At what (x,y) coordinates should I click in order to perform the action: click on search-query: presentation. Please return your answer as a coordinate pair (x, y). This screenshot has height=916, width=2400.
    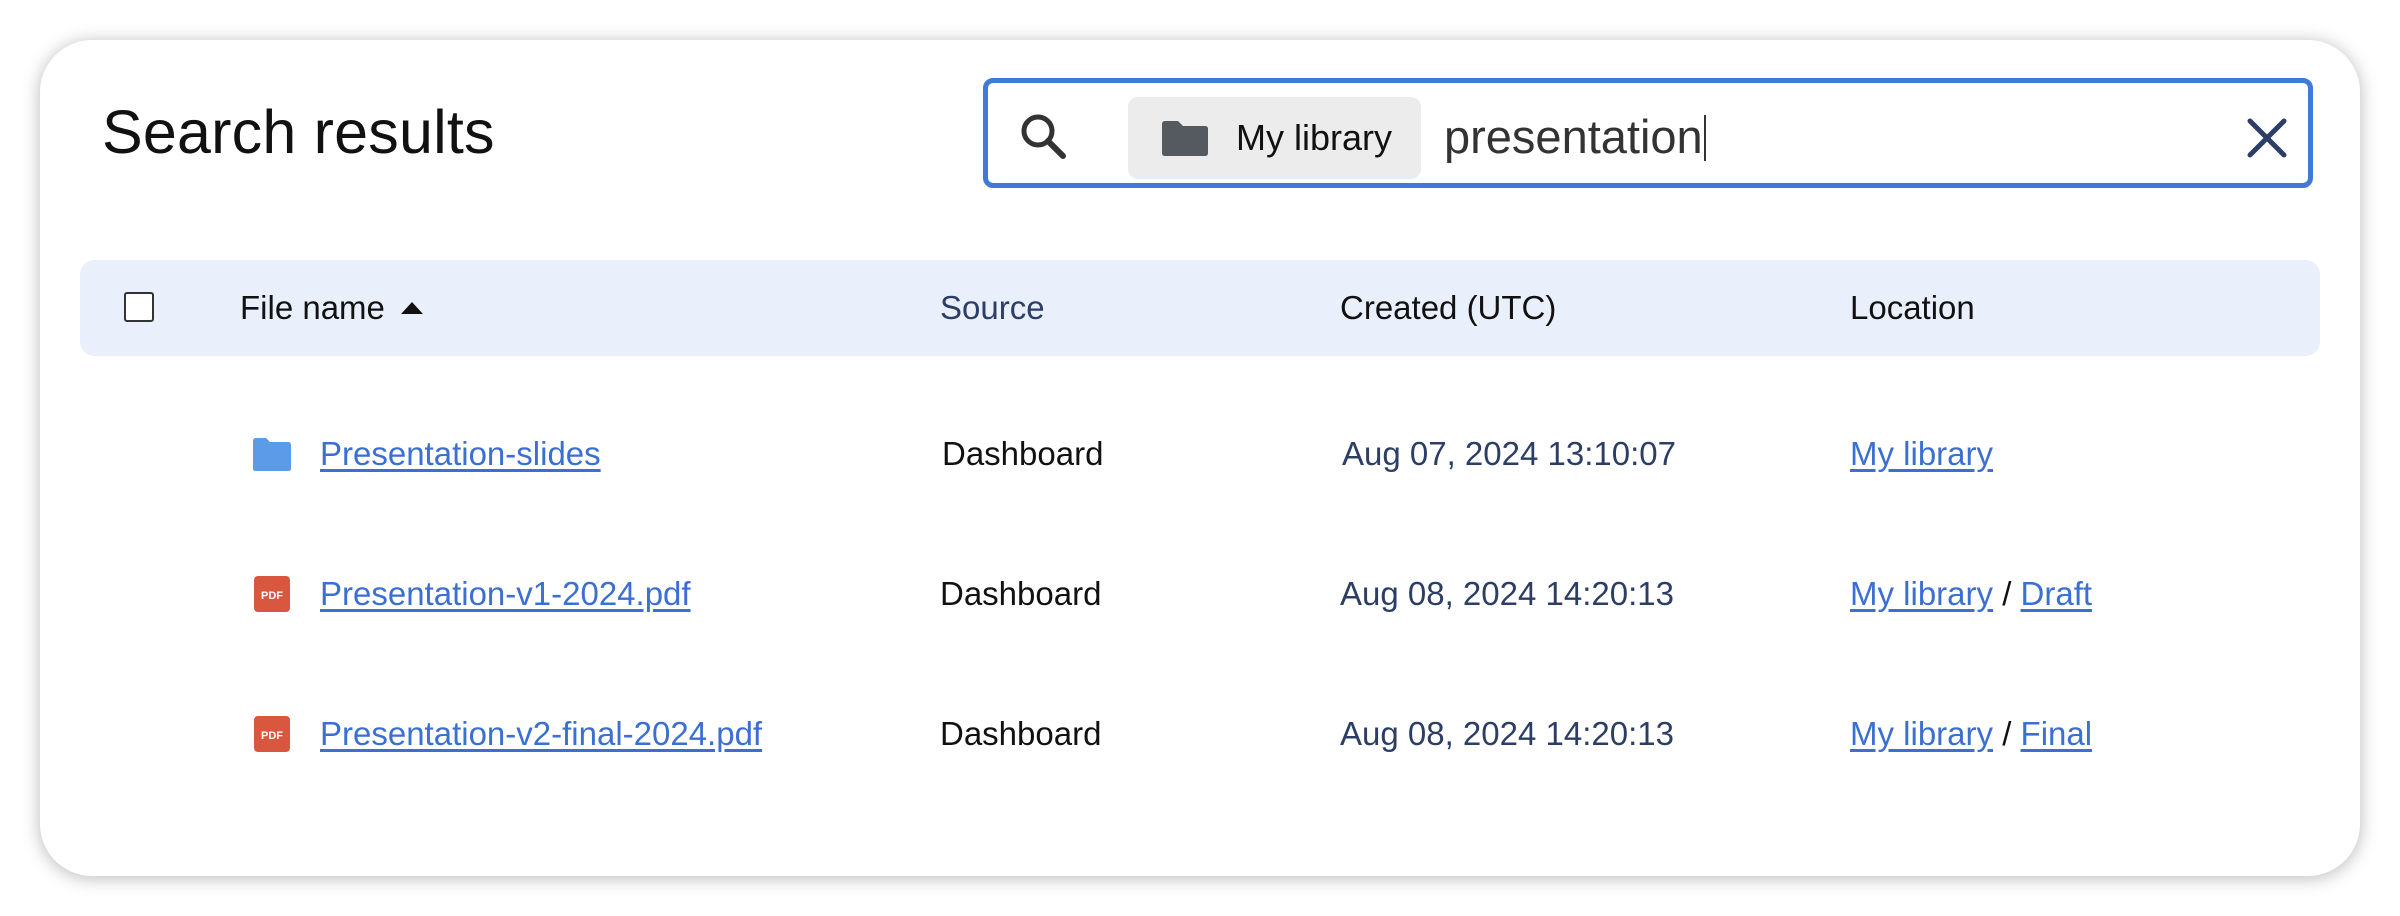
    Looking at the image, I should click on (1573, 136).